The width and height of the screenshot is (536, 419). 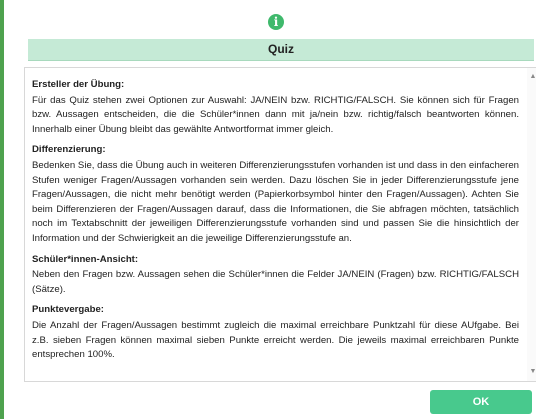 What do you see at coordinates (78, 84) in the screenshot?
I see `section-heading: Ersteller der Übung:` at bounding box center [78, 84].